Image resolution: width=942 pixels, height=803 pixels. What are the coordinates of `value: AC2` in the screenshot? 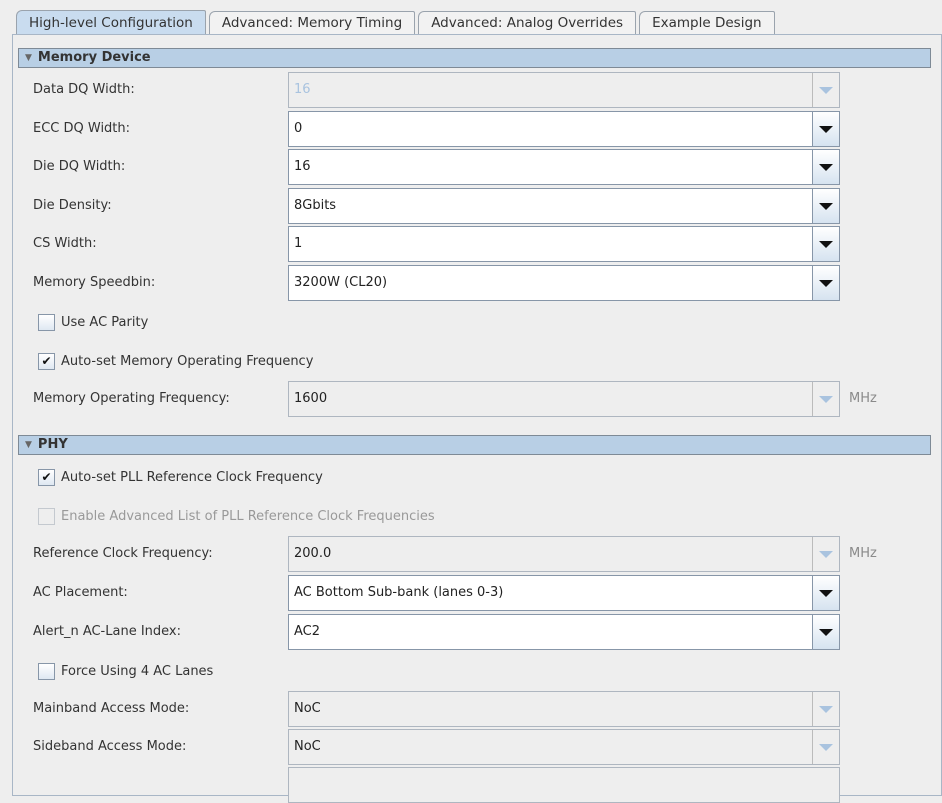 It's located at (307, 631).